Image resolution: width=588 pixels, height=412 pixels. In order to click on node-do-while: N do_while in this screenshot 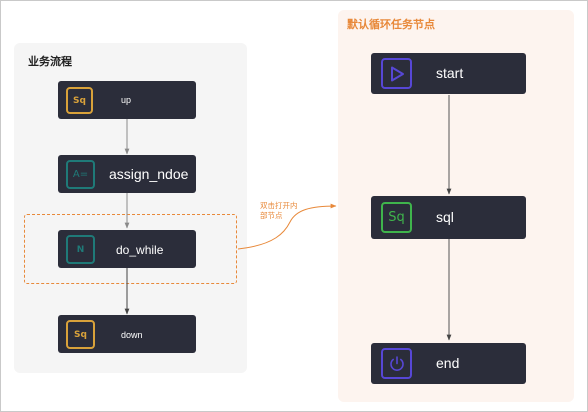, I will do `click(127, 249)`.